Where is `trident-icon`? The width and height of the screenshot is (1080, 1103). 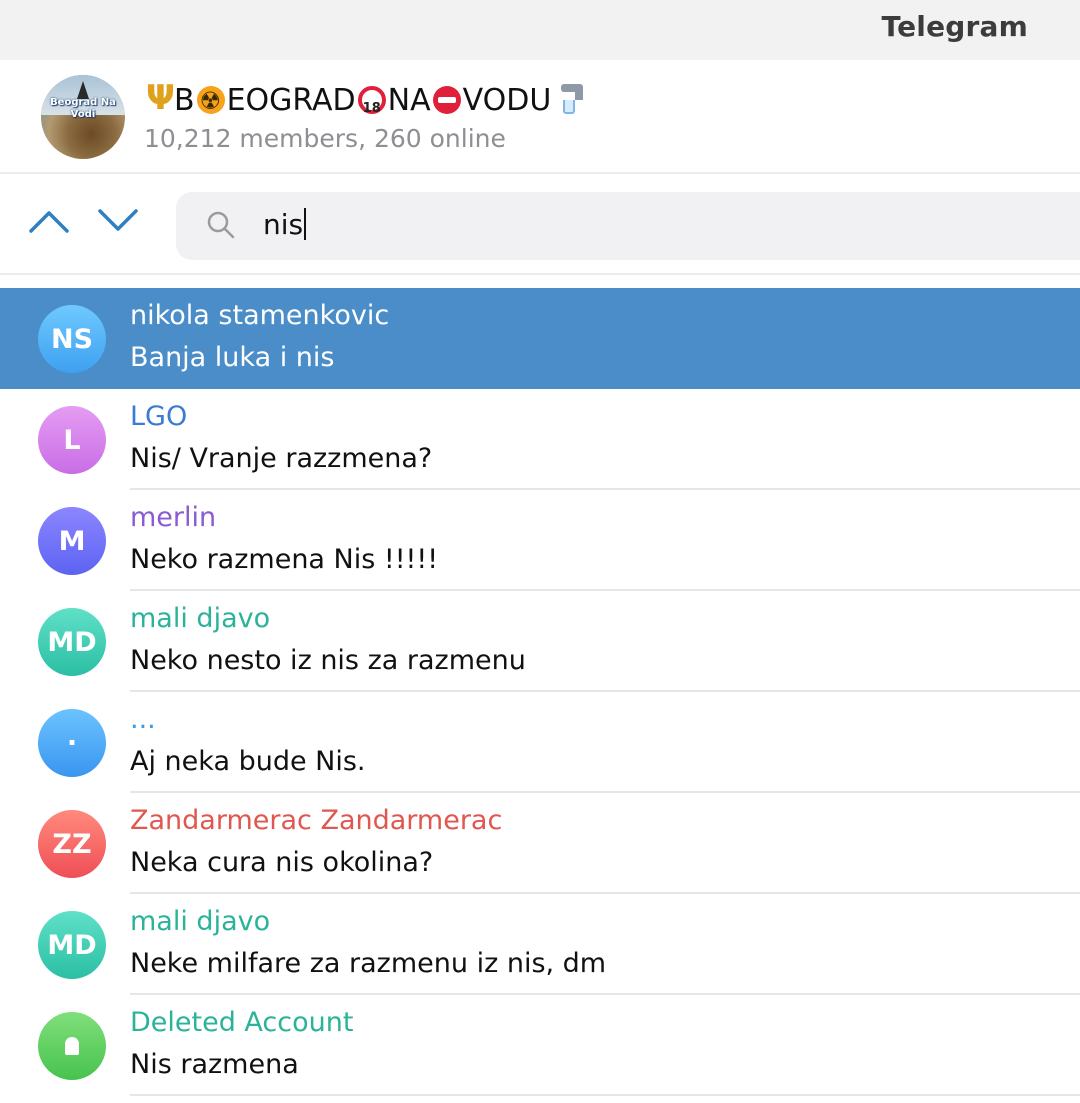 trident-icon is located at coordinates (159, 98).